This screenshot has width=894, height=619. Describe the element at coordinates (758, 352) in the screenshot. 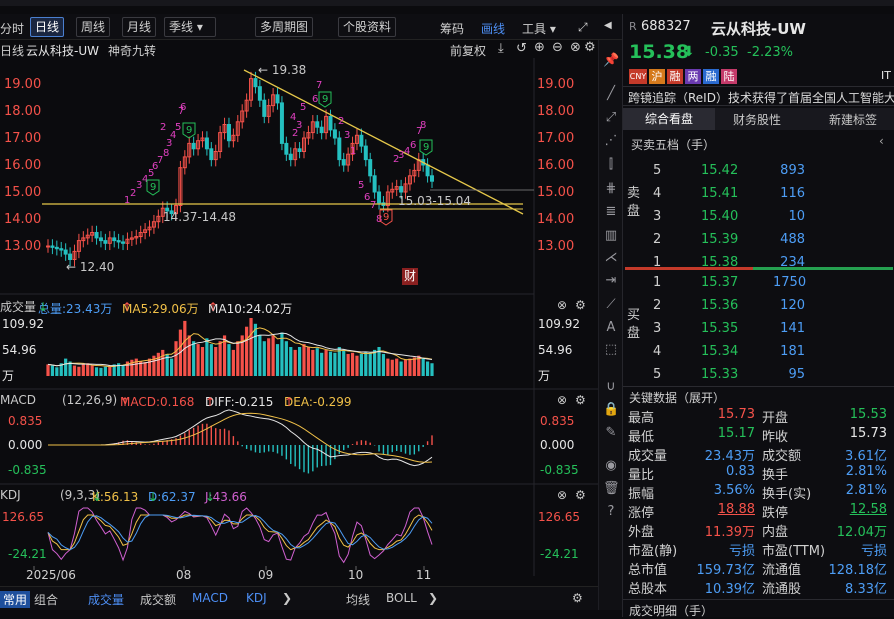

I see `buy-row: 4 15.34 181` at that location.